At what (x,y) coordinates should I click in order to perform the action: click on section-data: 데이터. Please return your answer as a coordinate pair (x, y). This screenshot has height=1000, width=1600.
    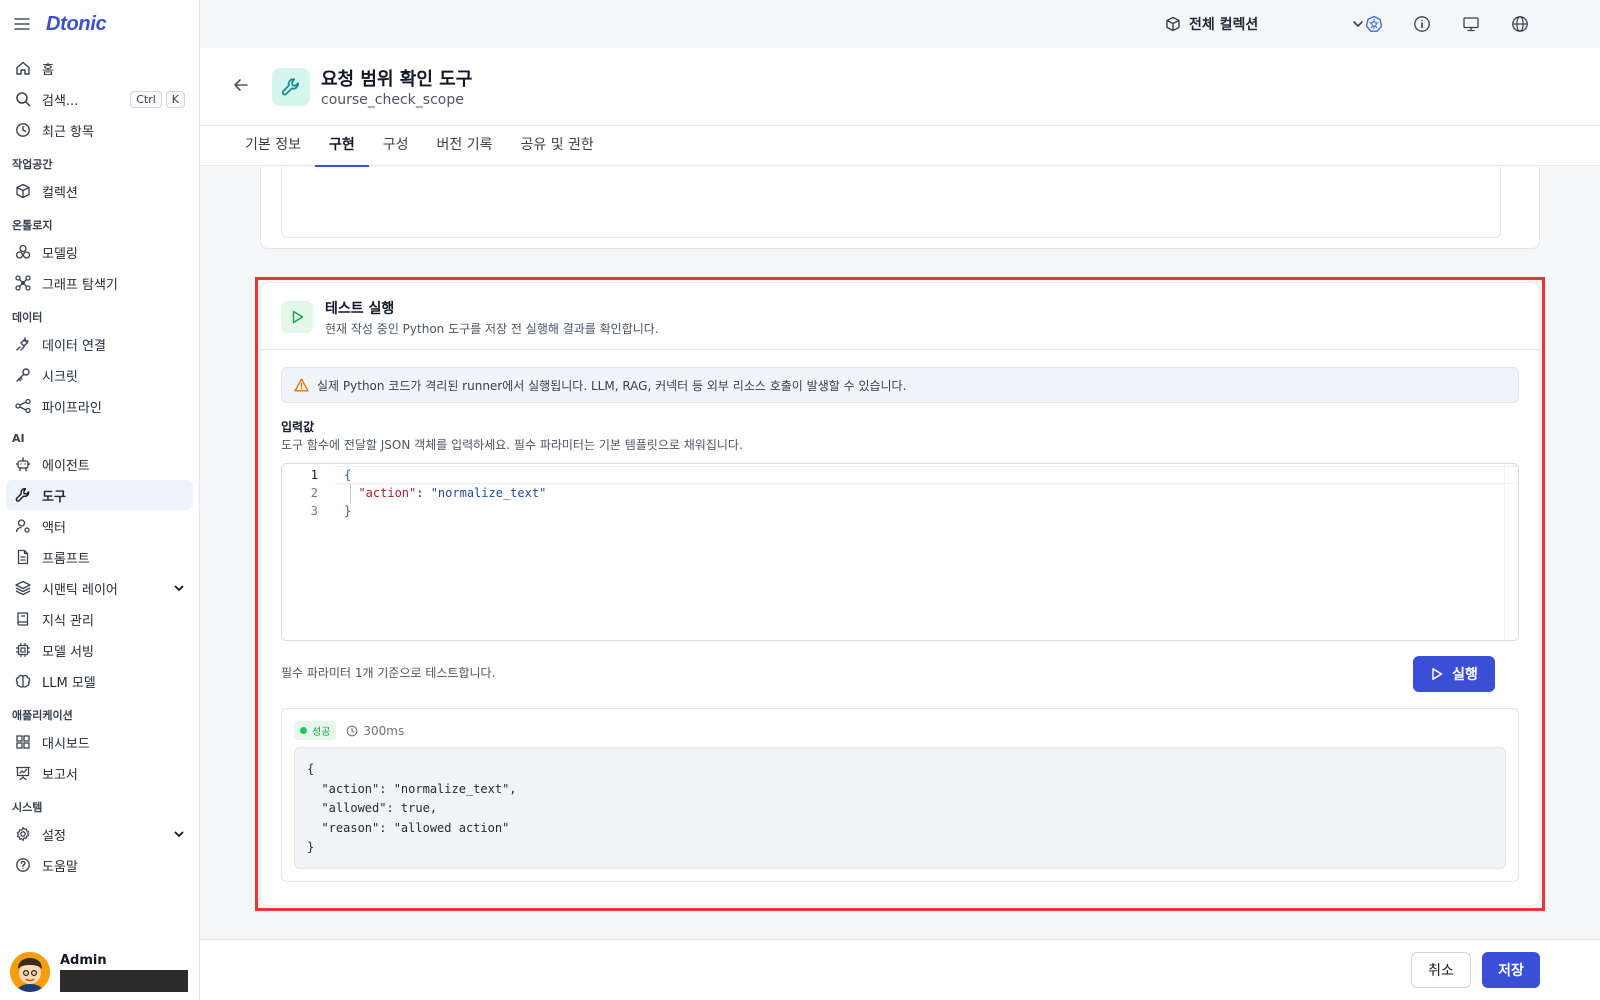
    Looking at the image, I should click on (27, 317).